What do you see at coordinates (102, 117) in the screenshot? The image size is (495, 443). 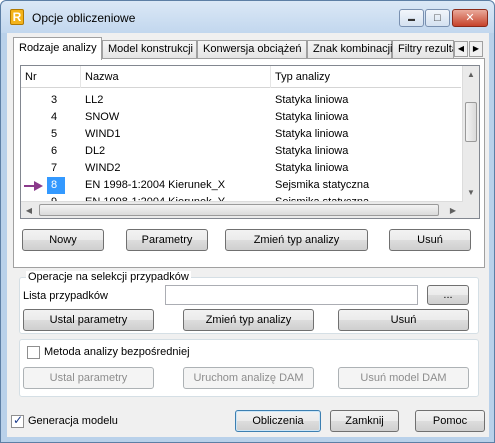 I see `row-name: SNOW` at bounding box center [102, 117].